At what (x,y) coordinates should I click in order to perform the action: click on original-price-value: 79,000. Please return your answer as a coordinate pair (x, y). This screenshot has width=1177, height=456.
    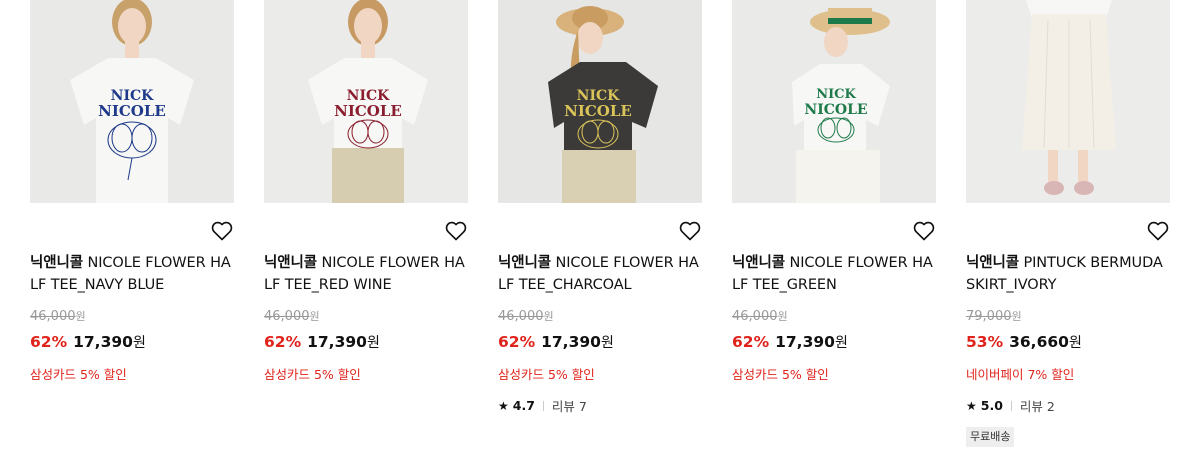
    Looking at the image, I should click on (989, 316).